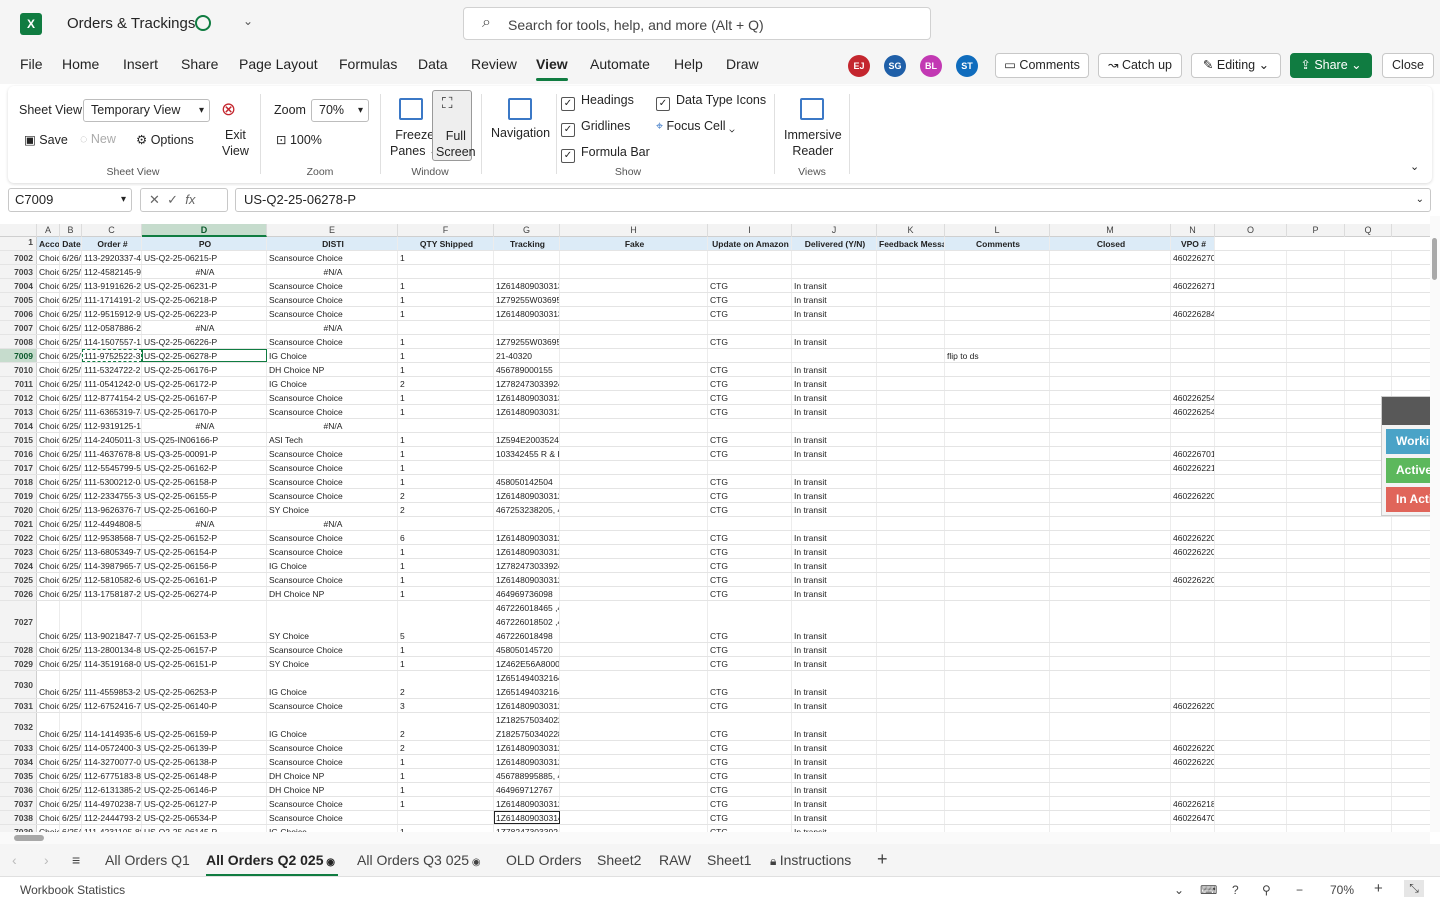  What do you see at coordinates (332, 663) in the screenshot?
I see `cell-e: SY Choice` at bounding box center [332, 663].